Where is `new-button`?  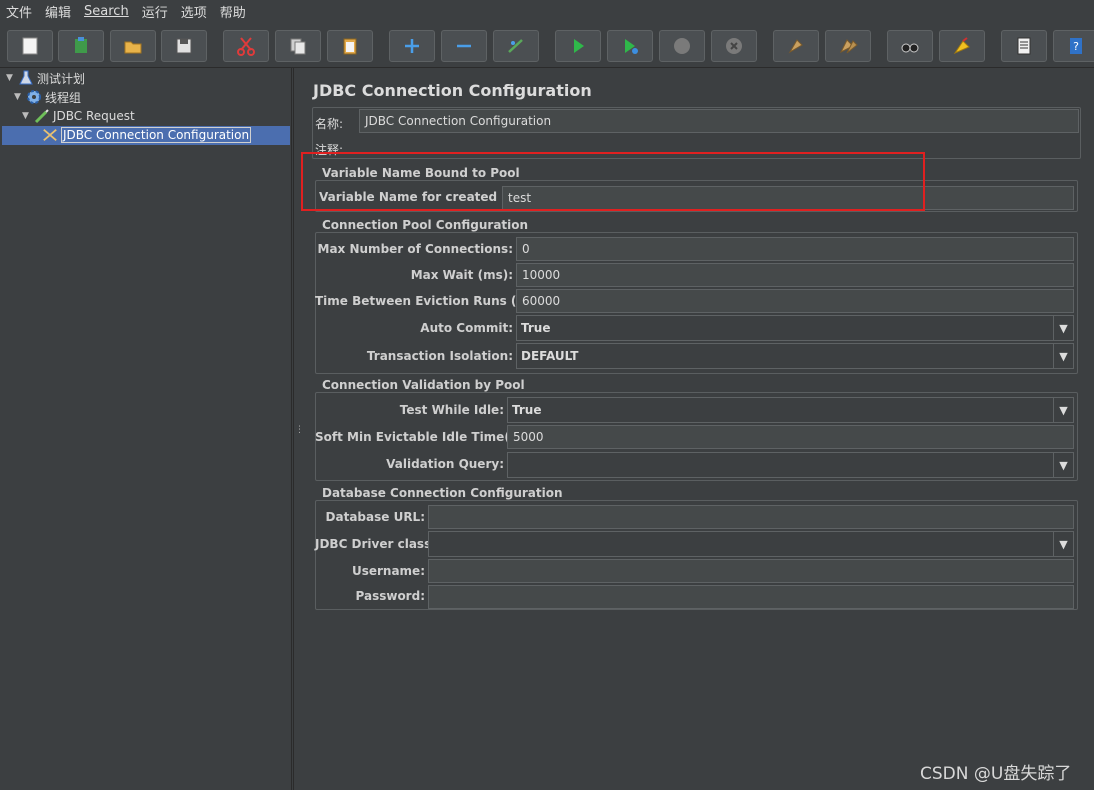 new-button is located at coordinates (30, 46).